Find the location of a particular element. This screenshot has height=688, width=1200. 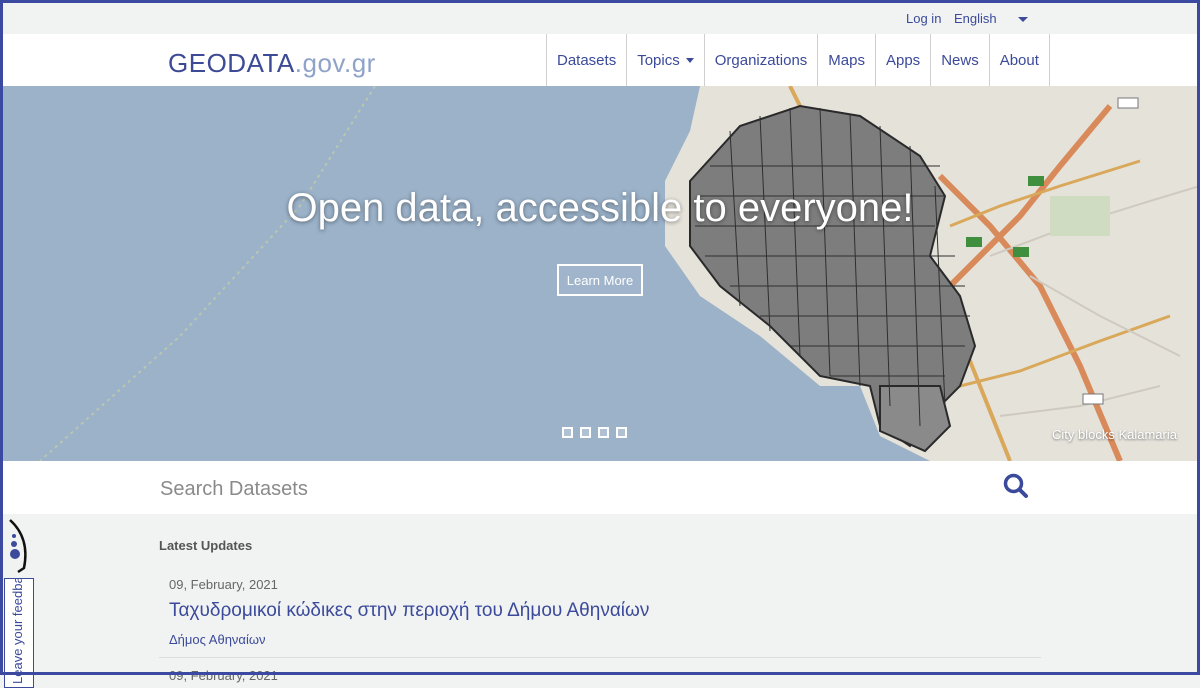

nav-apps-label: Apps is located at coordinates (903, 60).